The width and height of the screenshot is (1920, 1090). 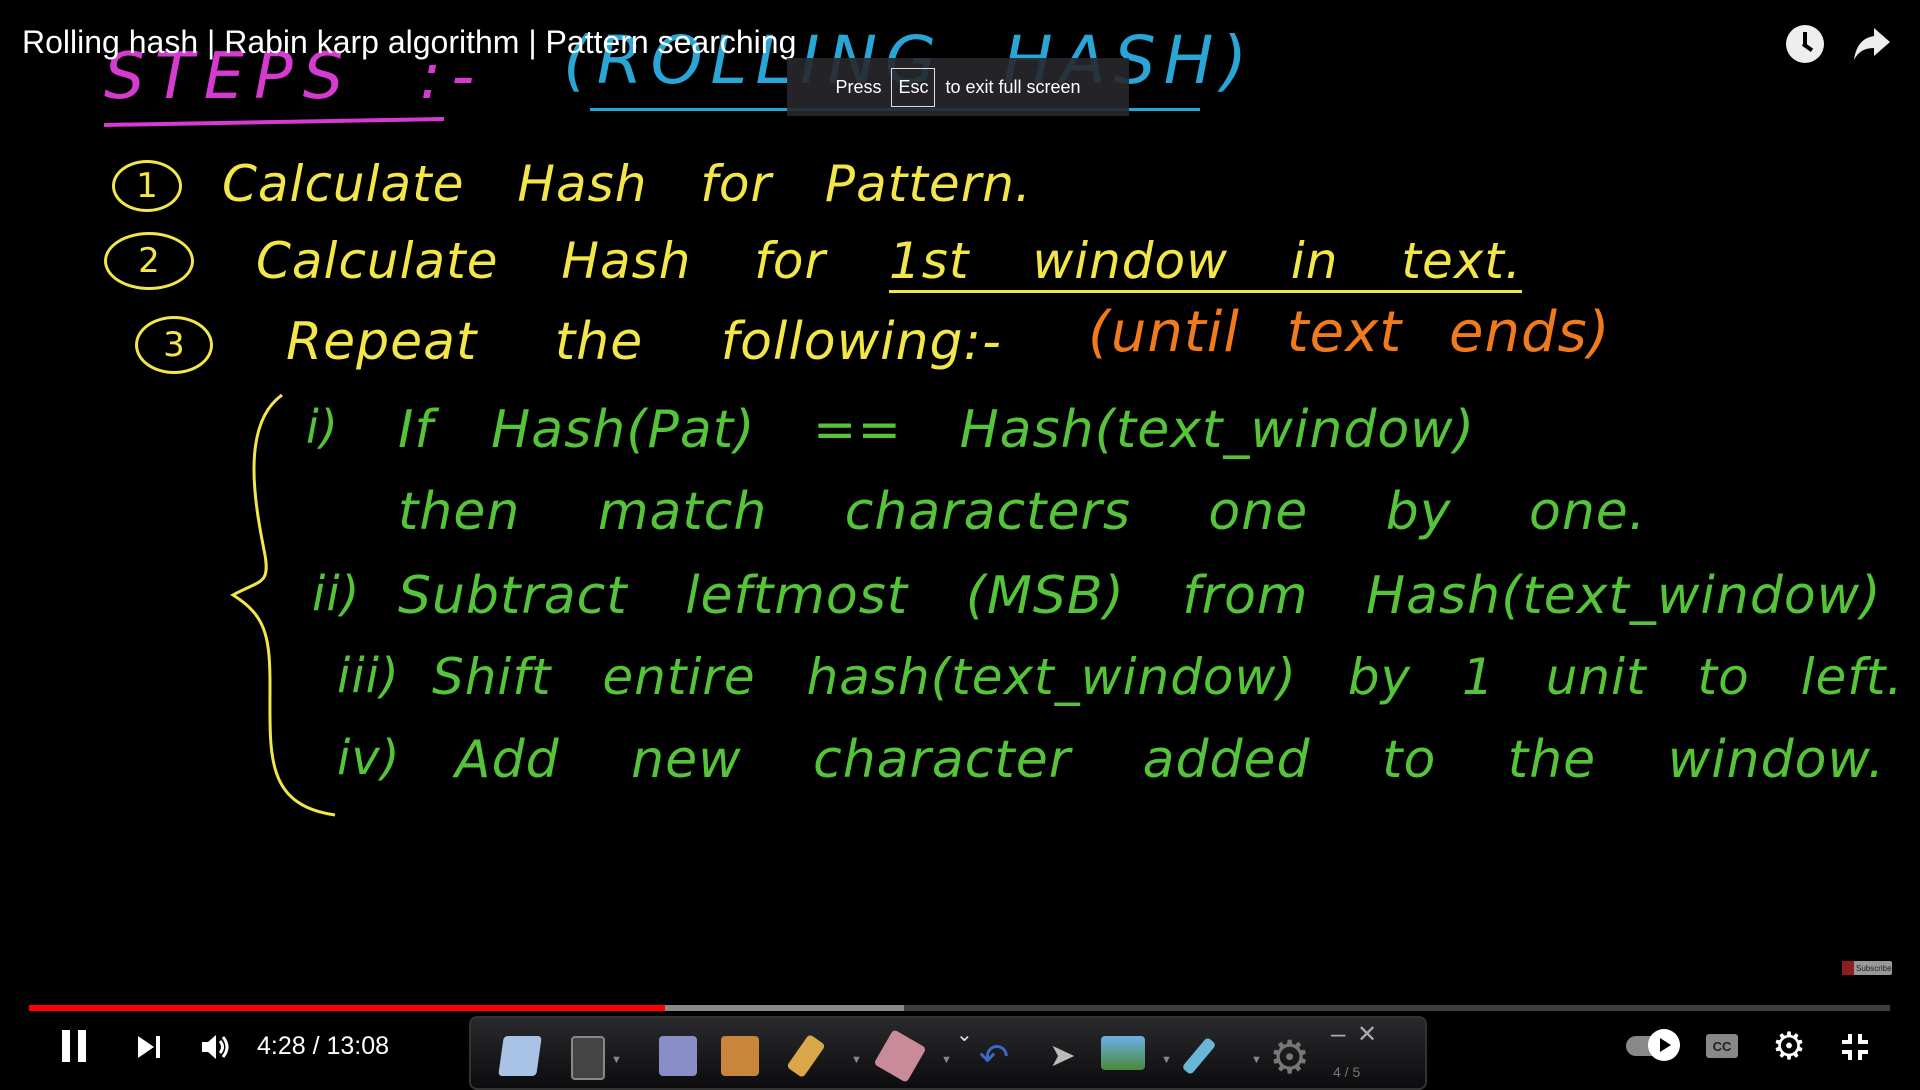 I want to click on fullscreen-toast: Press Esc to exit full screen, so click(x=958, y=87).